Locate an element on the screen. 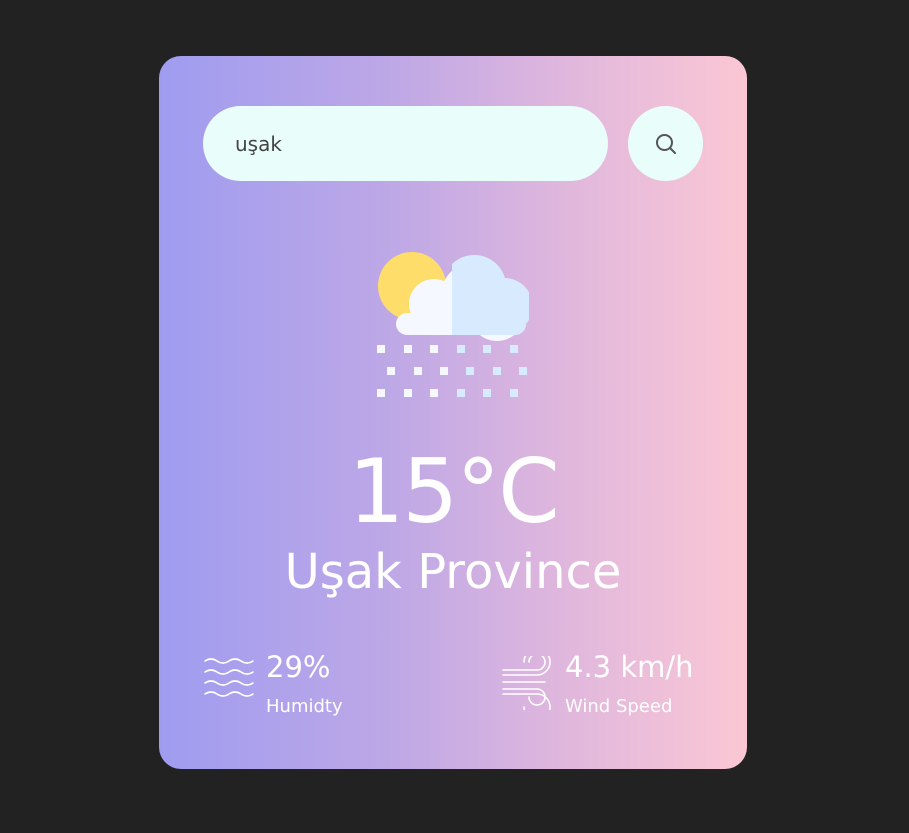  wind-label: Wind Speed is located at coordinates (619, 706).